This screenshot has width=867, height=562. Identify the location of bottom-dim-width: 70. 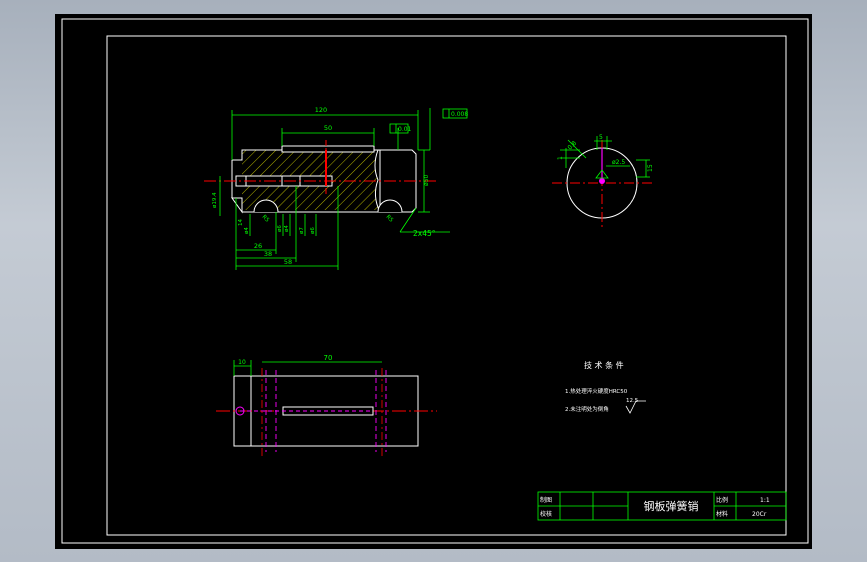
(328, 358).